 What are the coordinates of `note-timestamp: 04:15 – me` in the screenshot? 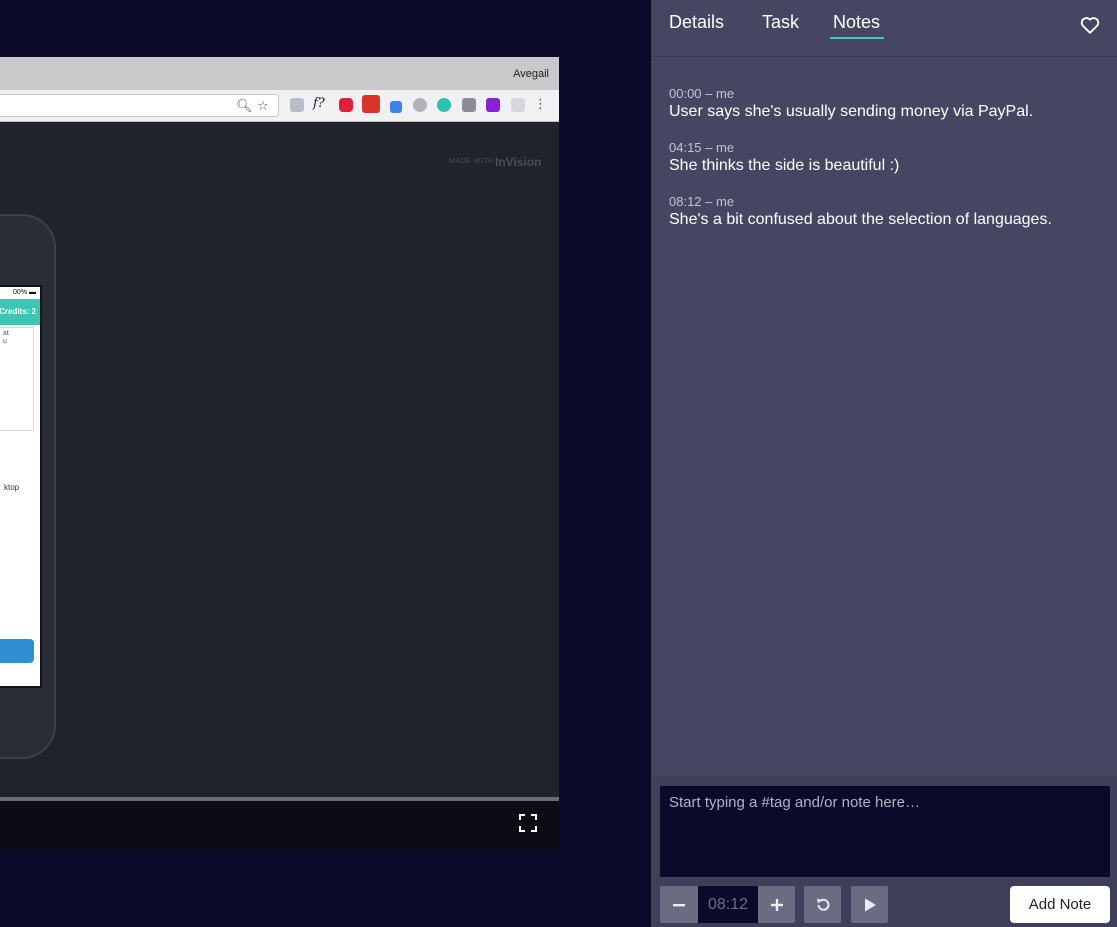 It's located at (702, 147).